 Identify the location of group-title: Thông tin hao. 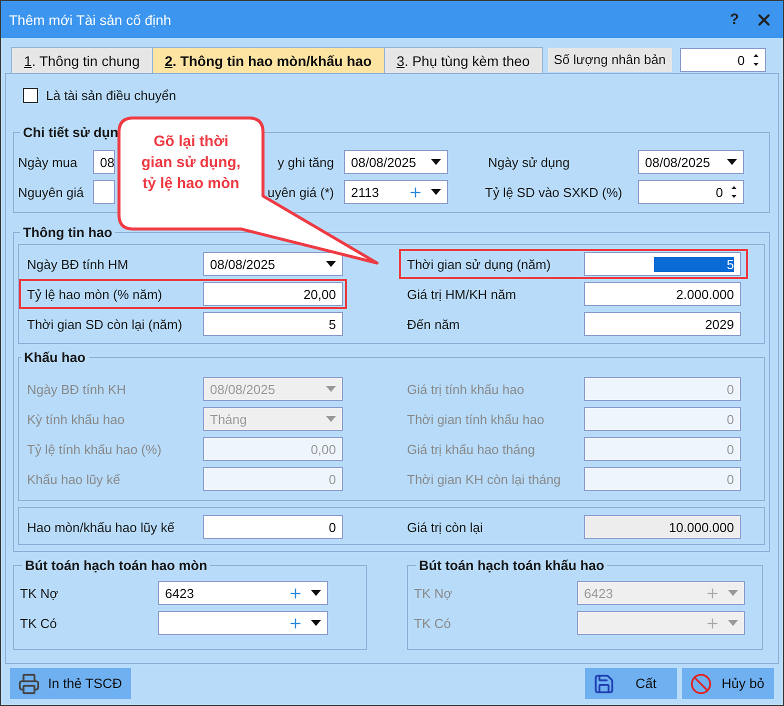
(68, 232).